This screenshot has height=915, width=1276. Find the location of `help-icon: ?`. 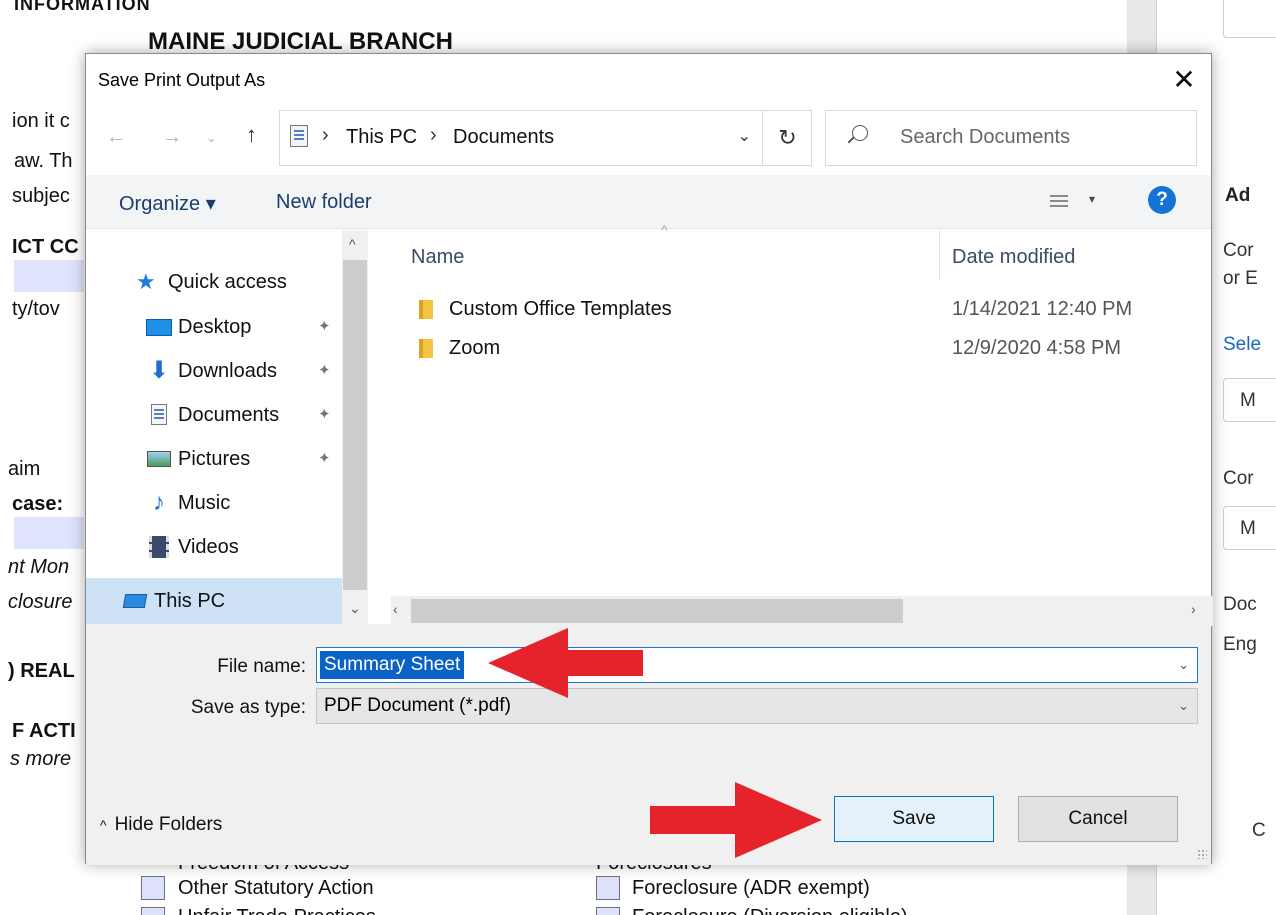

help-icon: ? is located at coordinates (1162, 200).